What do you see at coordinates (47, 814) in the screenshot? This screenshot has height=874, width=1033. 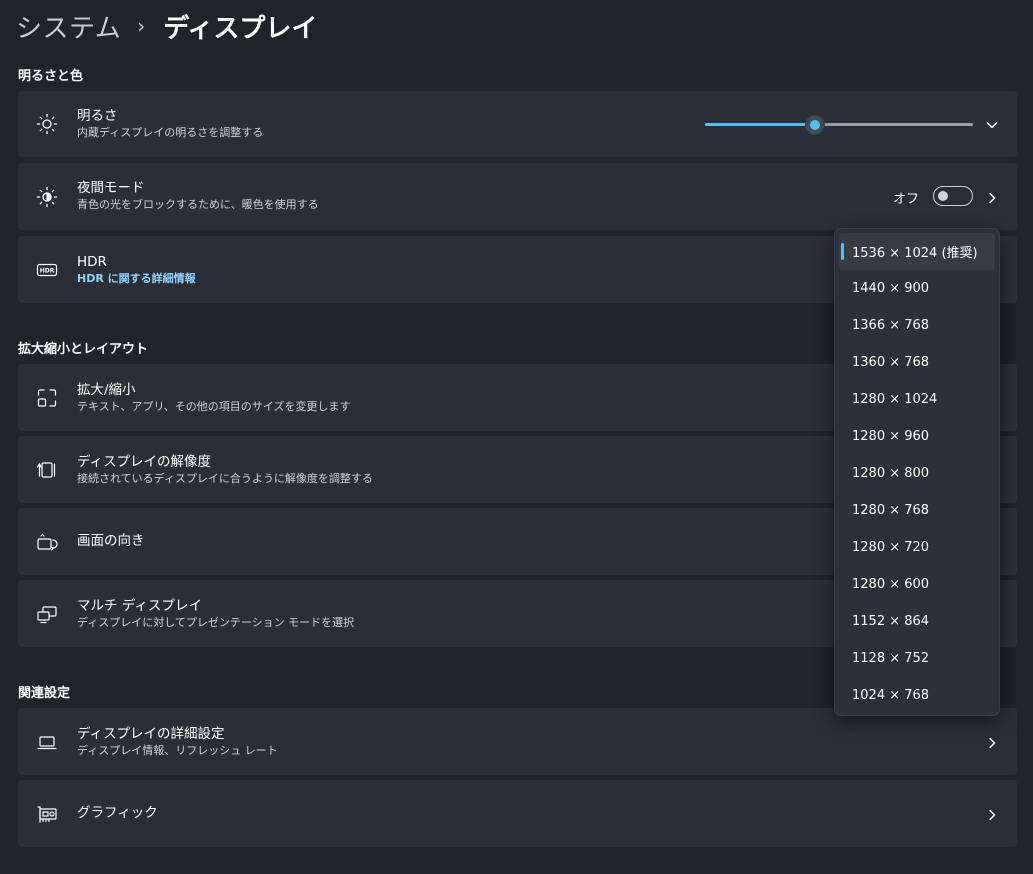 I see `graphics-card-icon` at bounding box center [47, 814].